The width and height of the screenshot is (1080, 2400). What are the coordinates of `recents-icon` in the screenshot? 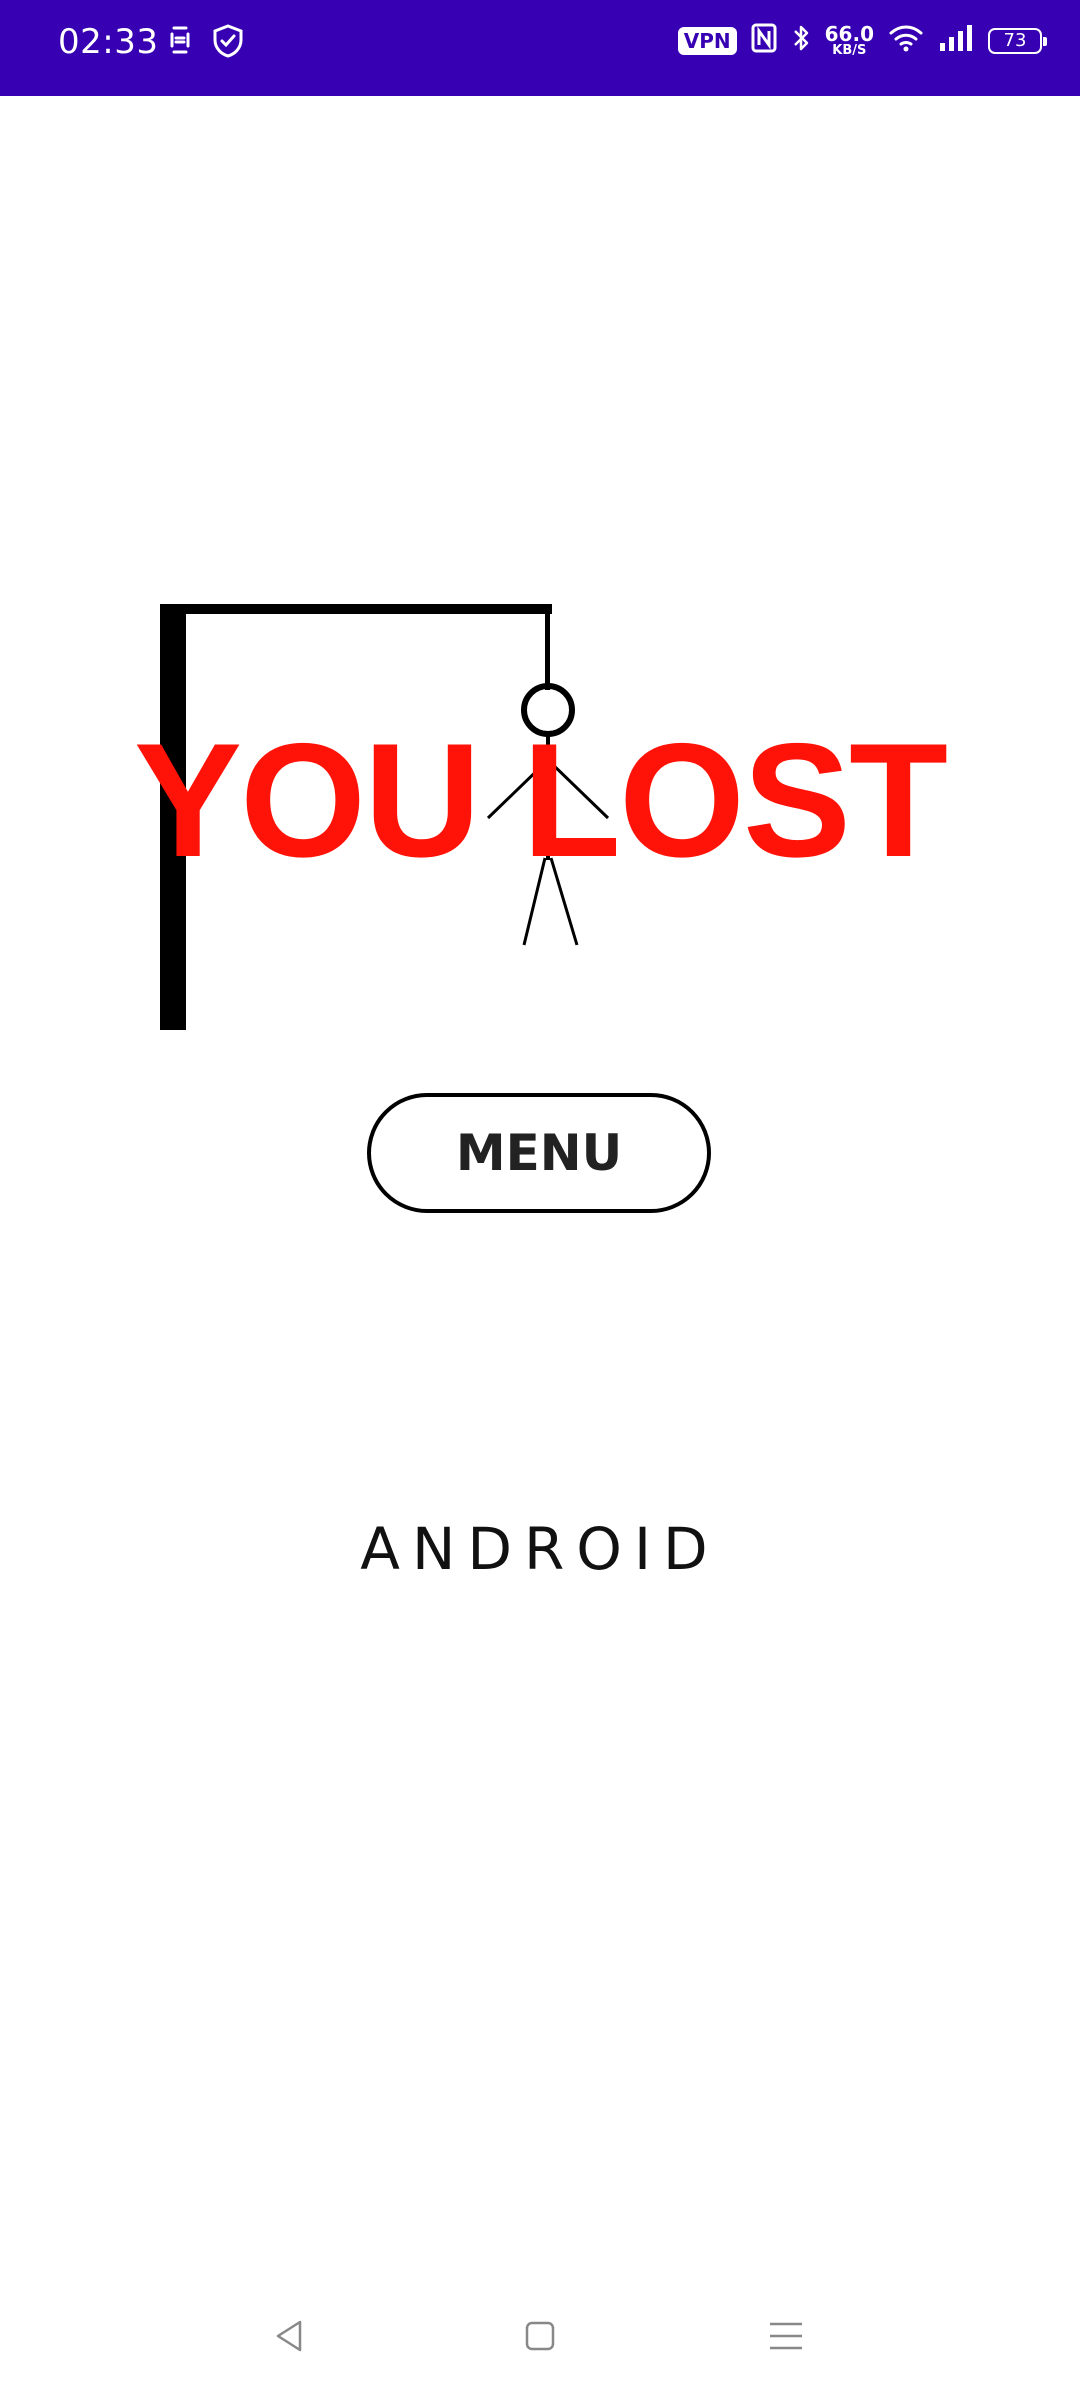 It's located at (786, 2338).